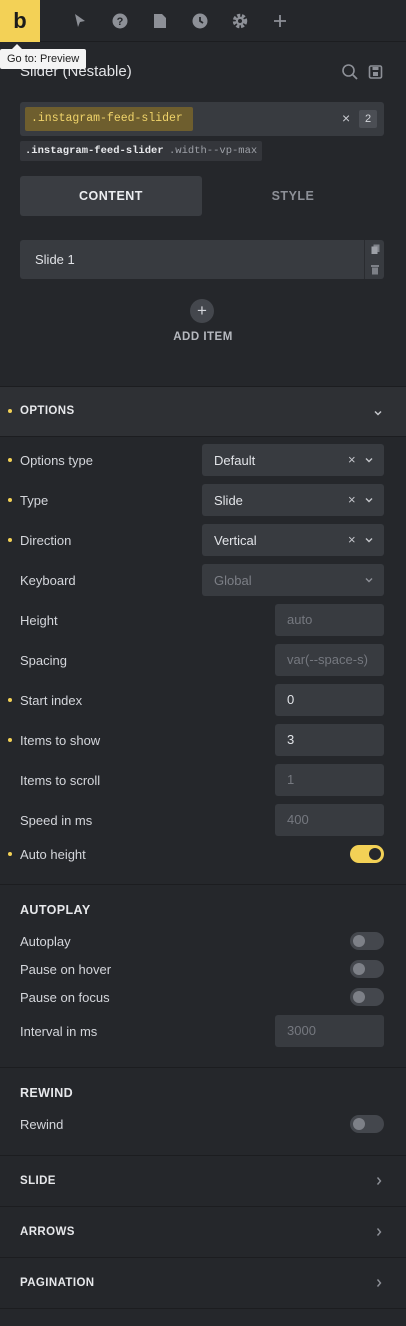 This screenshot has height=1326, width=406. Describe the element at coordinates (45, 941) in the screenshot. I see `autoplay-label: Autoplay` at that location.